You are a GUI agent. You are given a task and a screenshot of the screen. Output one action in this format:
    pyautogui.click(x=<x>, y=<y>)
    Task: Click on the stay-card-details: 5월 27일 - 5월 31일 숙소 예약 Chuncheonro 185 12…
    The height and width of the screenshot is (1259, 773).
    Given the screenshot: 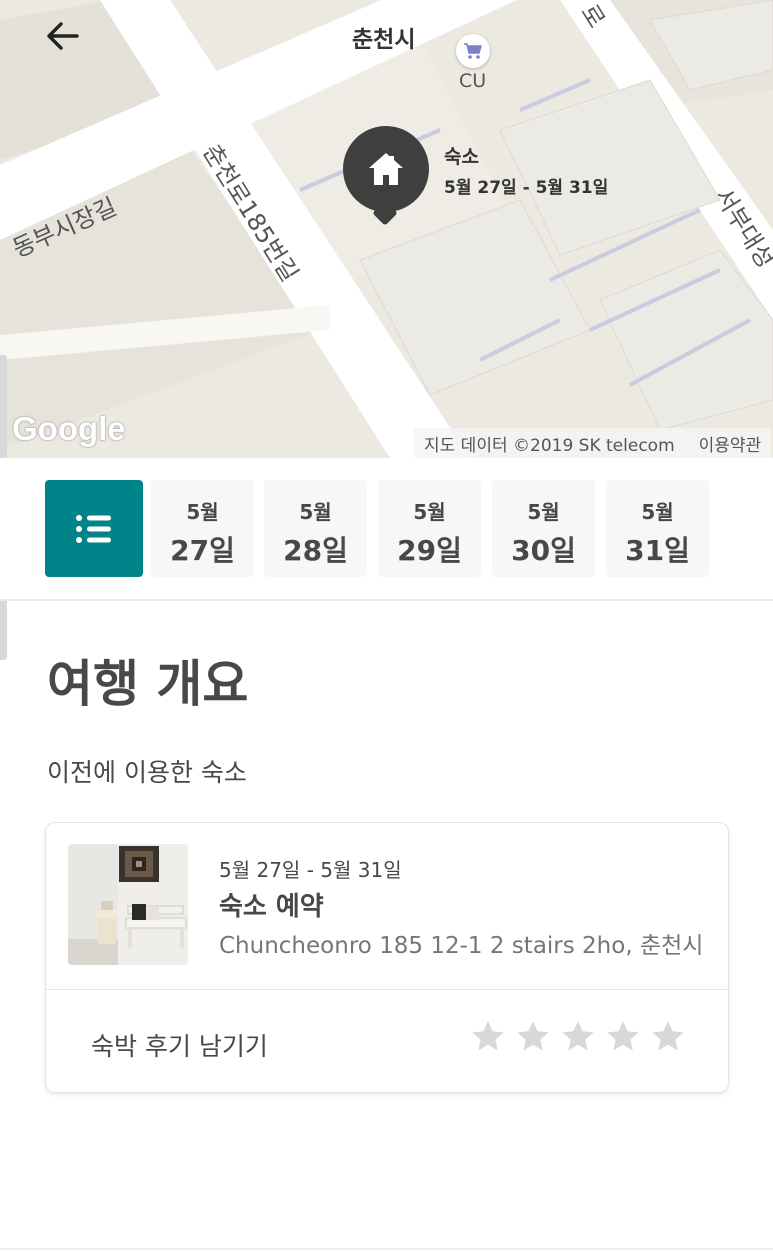 What is the action you would take?
    pyautogui.click(x=387, y=906)
    